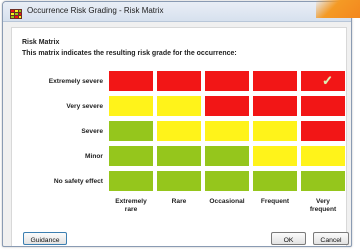 Image resolution: width=360 pixels, height=250 pixels. I want to click on matrix-heading: Risk Matrix, so click(41, 42).